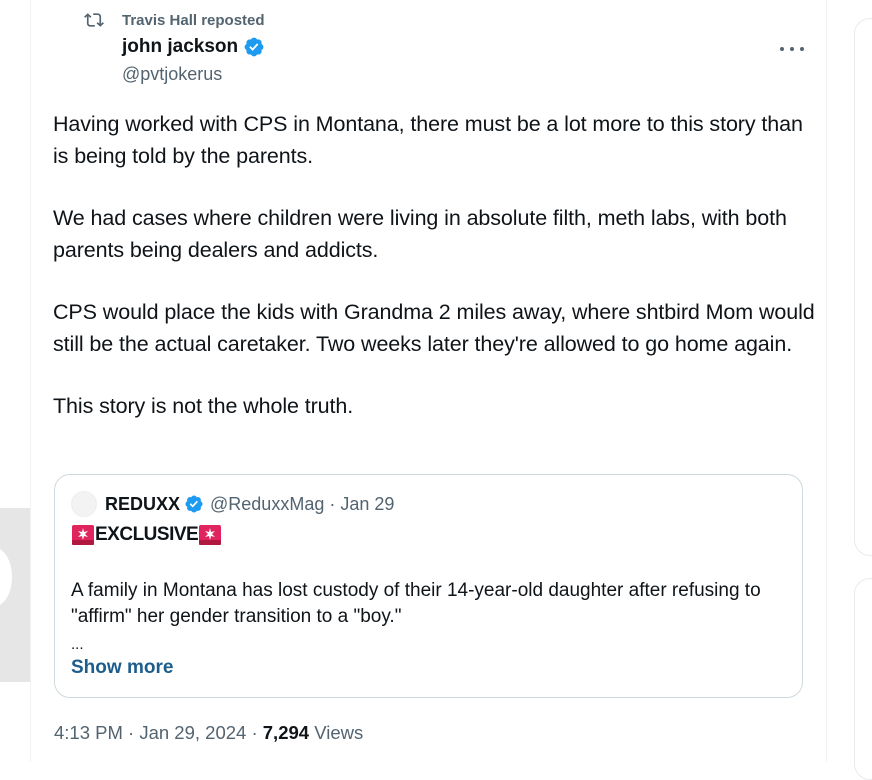  I want to click on repost-icon, so click(94, 20).